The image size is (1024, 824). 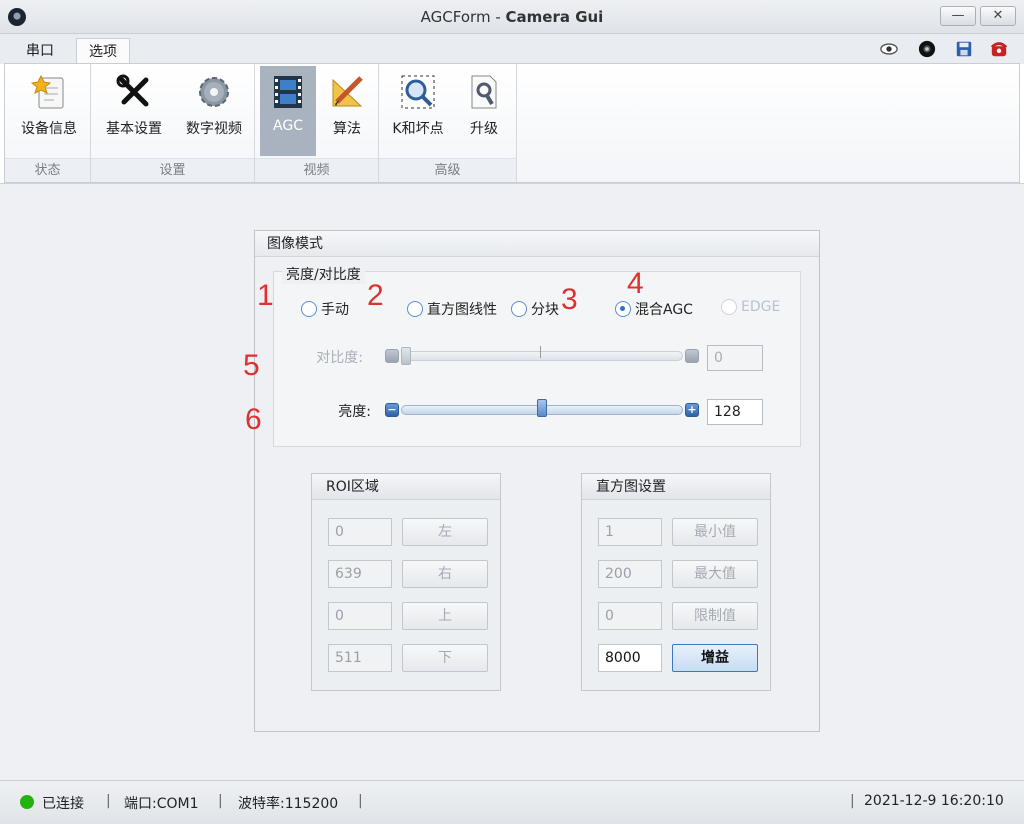 I want to click on ribbon-group-label-settings: 设置, so click(x=172, y=170).